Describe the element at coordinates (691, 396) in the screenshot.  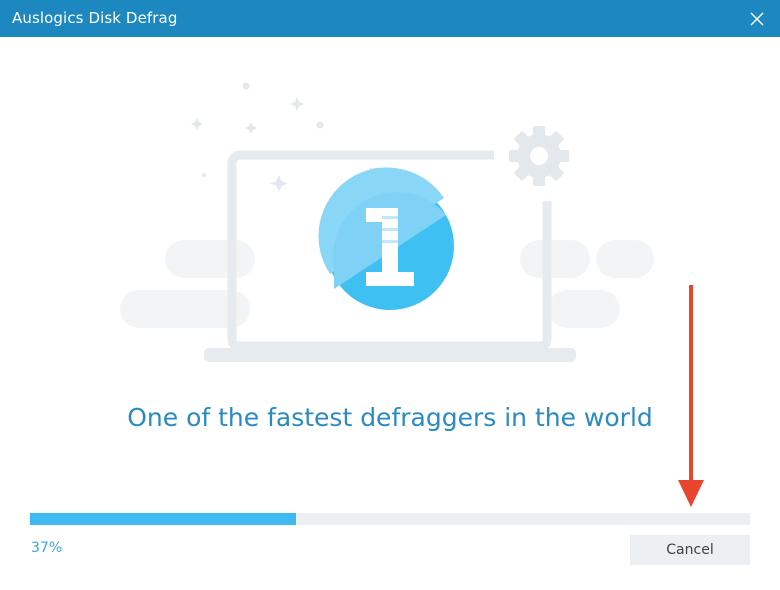
I see `red-arrow-down-icon` at that location.